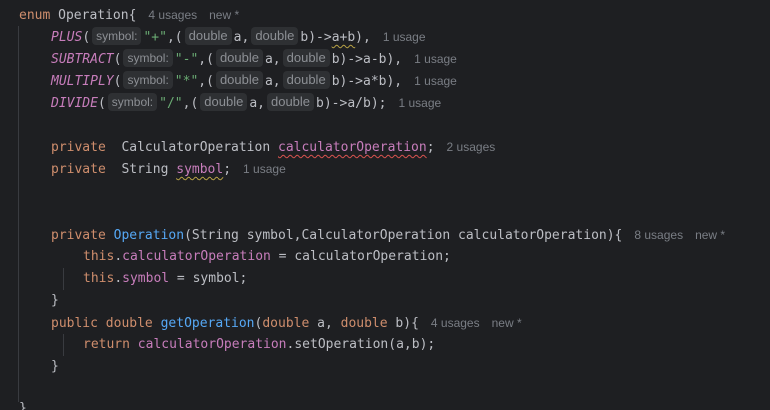 This screenshot has width=770, height=410. Describe the element at coordinates (361, 344) in the screenshot. I see `method-call: .setOperation(a,b);` at that location.